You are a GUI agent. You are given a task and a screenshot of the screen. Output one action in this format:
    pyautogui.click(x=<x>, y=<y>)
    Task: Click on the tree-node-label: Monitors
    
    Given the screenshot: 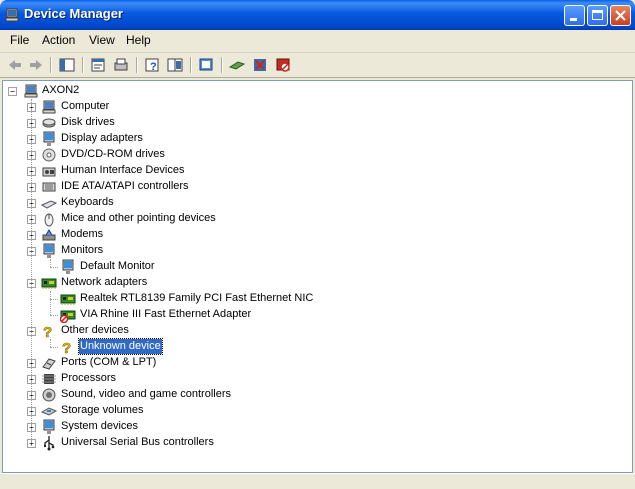 What is the action you would take?
    pyautogui.click(x=82, y=250)
    